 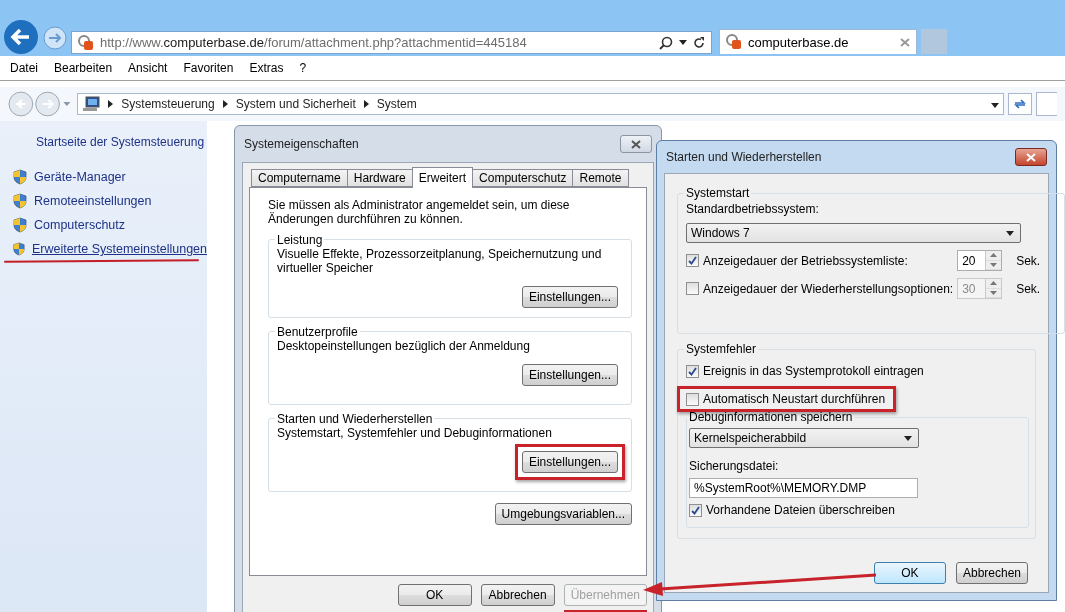 I want to click on file-path-field: %SystemRoot%\MEMORY.DMP, so click(x=803, y=488).